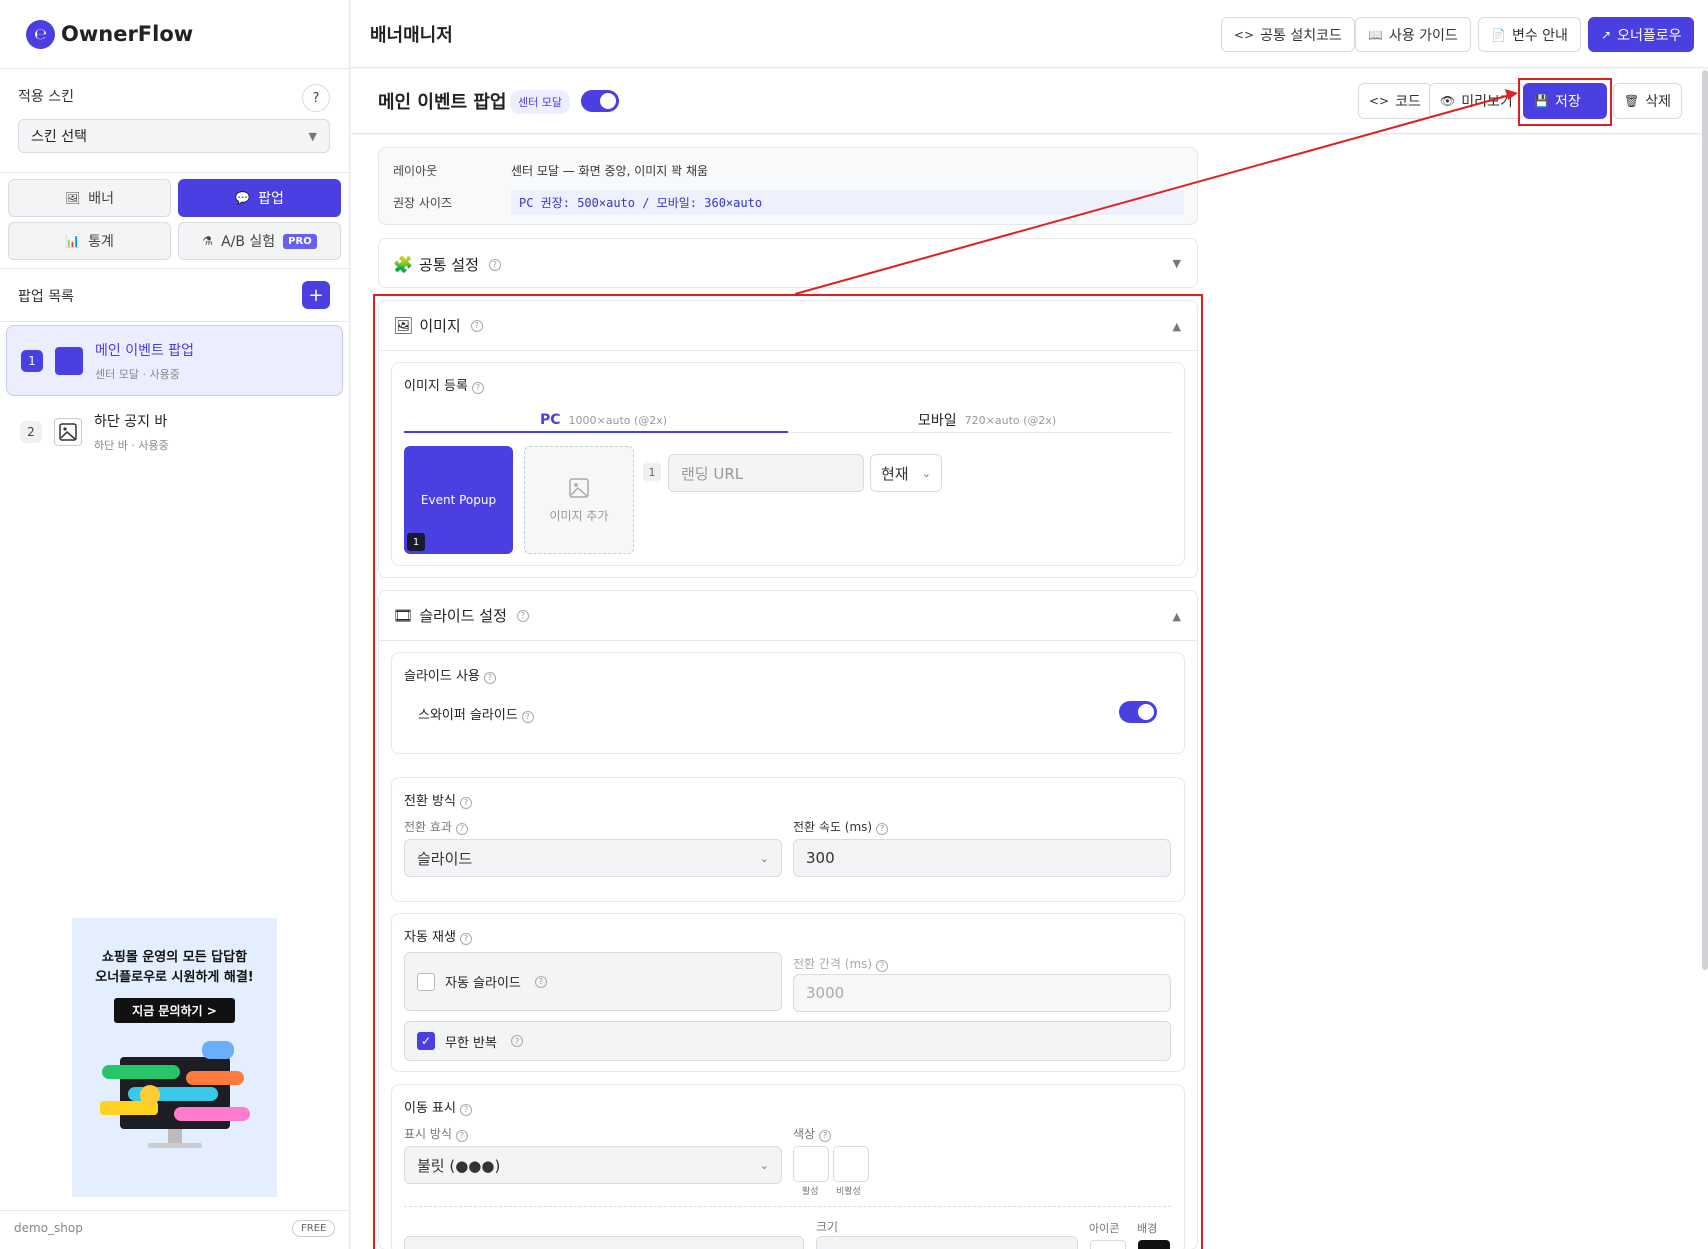 The height and width of the screenshot is (1249, 1708). What do you see at coordinates (174, 977) in the screenshot?
I see `ad-line-2: 오너플로우로 시원하게 해결!` at bounding box center [174, 977].